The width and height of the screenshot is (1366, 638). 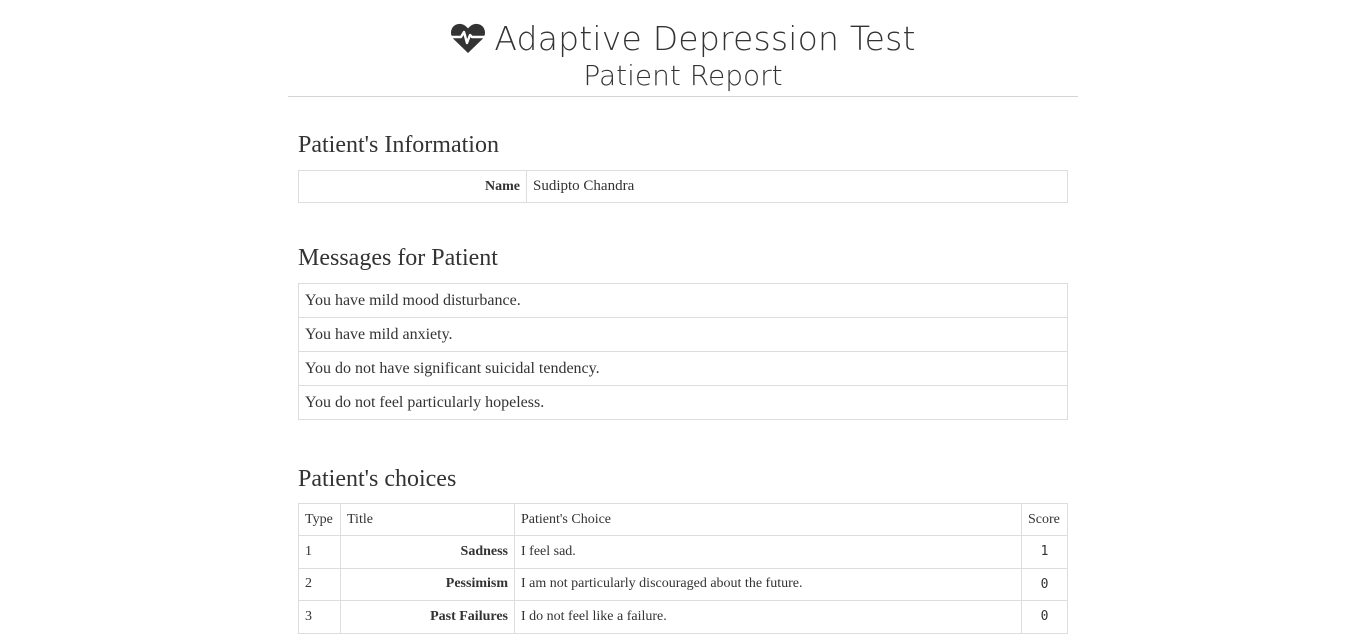 I want to click on column-header-score: Score, so click(x=1044, y=519).